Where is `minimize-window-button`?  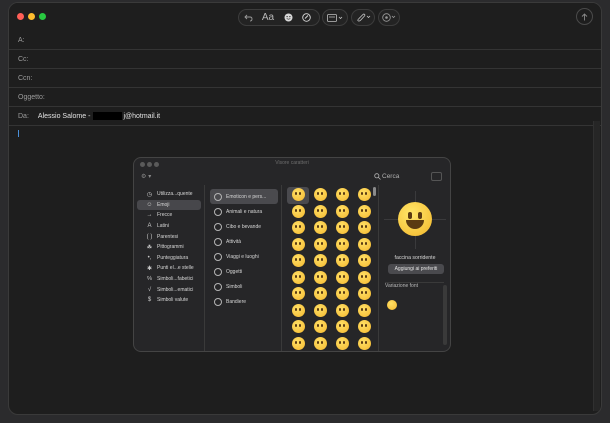 minimize-window-button is located at coordinates (31, 16).